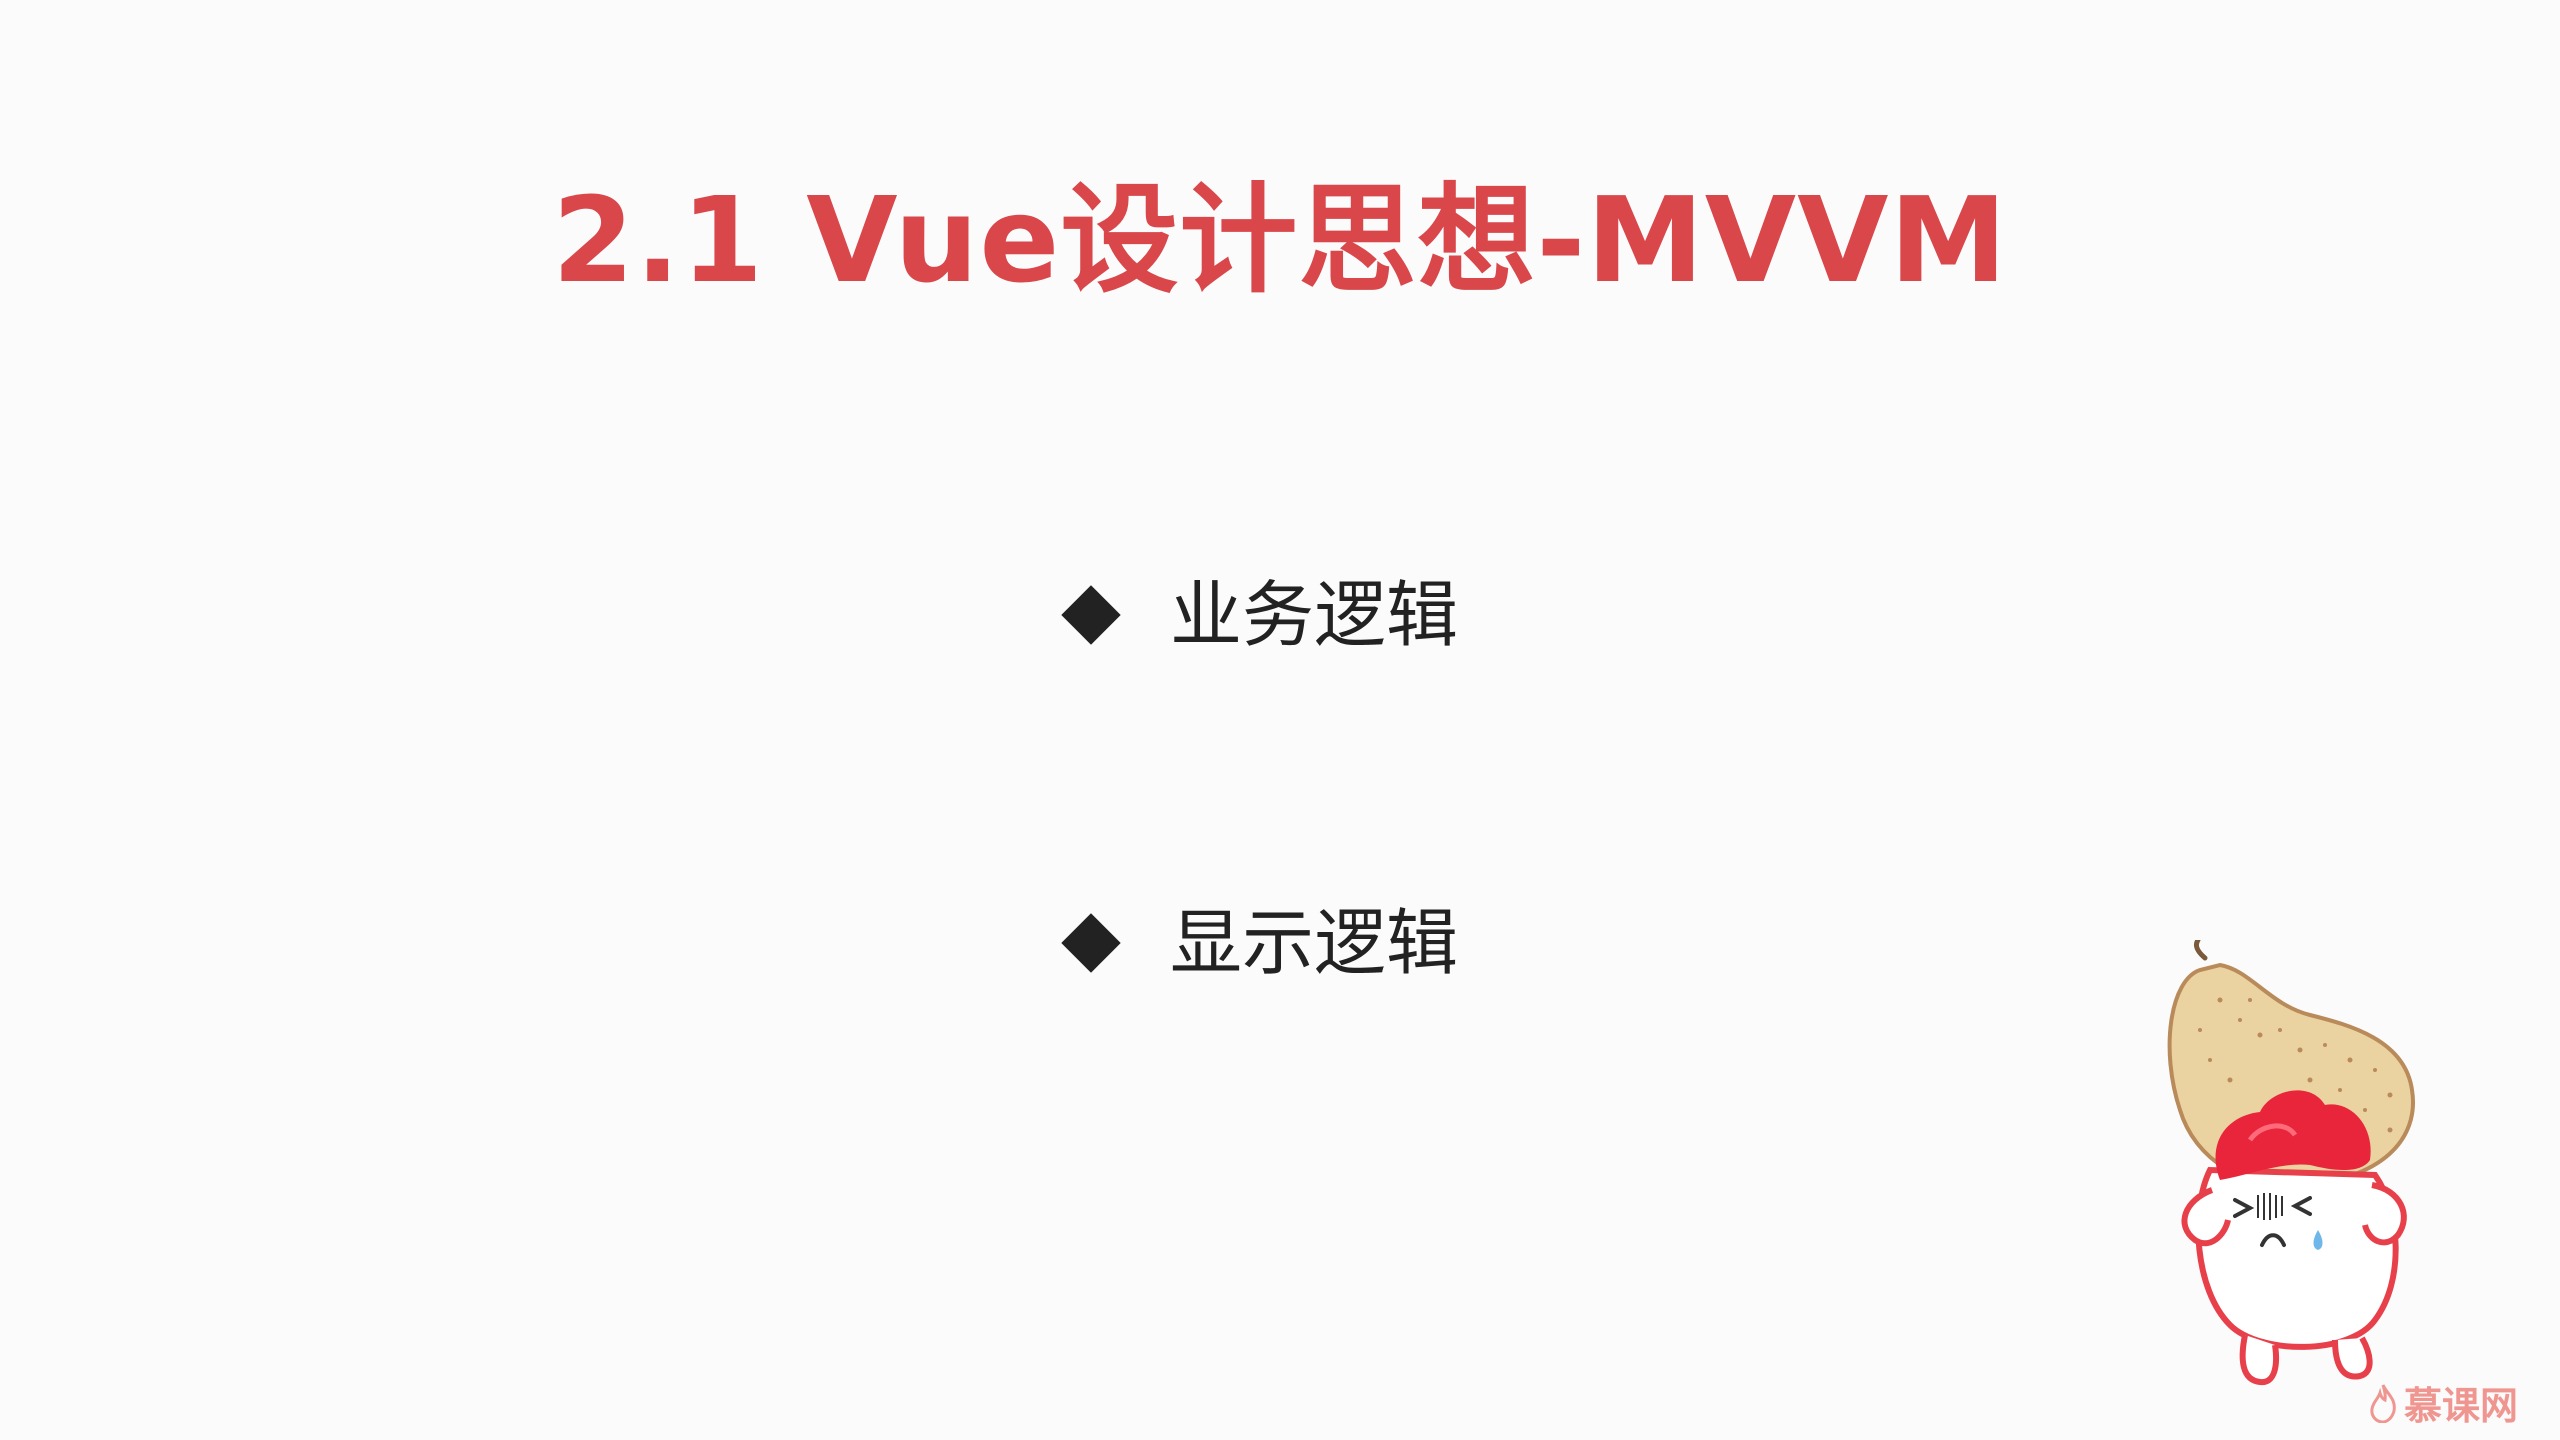 The image size is (2560, 1440). I want to click on bullet-list: 业务逻辑 显示逻辑, so click(1410, 779).